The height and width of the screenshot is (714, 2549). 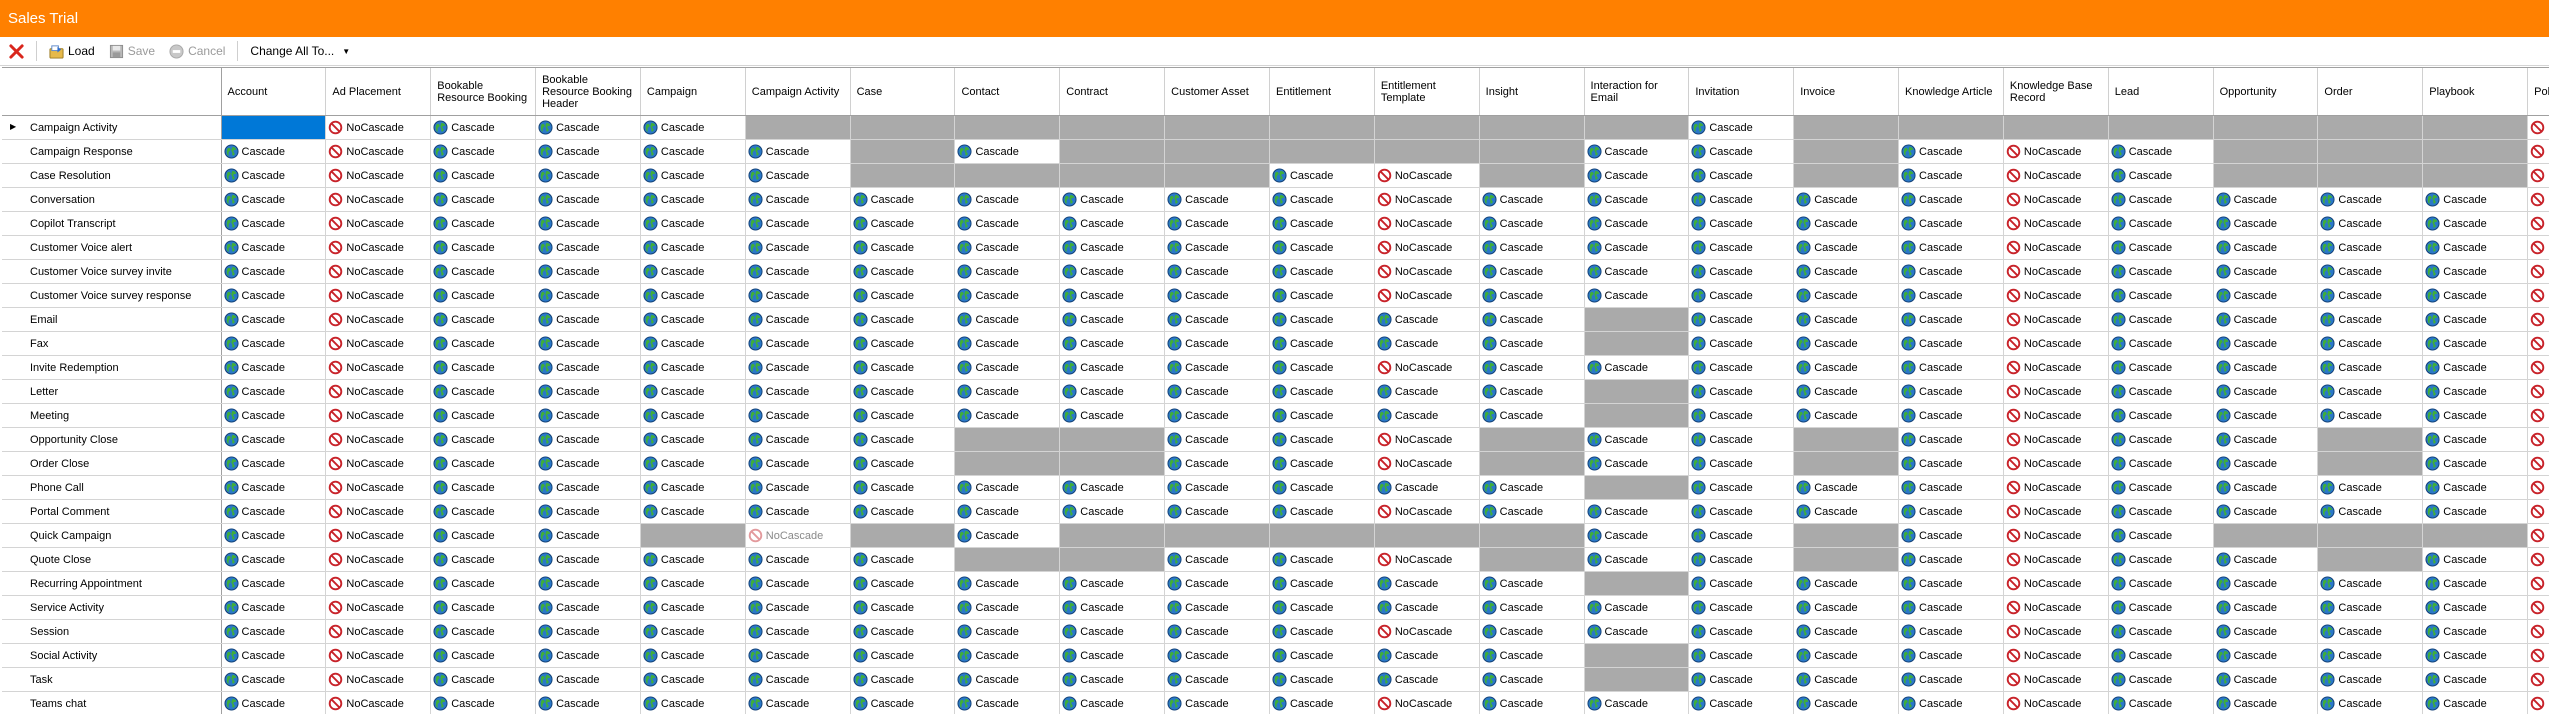 What do you see at coordinates (111, 248) in the screenshot?
I see `row-header: Customer Voice alert` at bounding box center [111, 248].